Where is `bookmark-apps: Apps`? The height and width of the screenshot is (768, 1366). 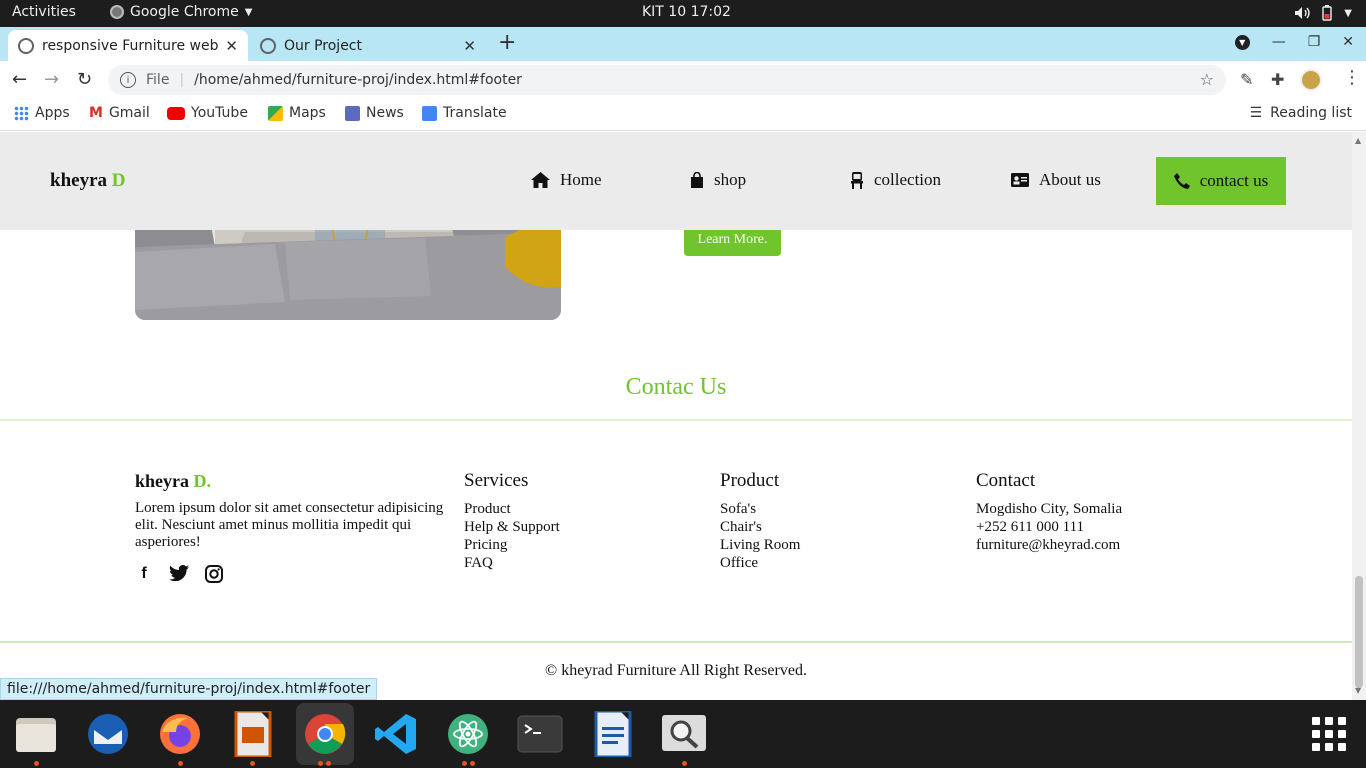 bookmark-apps: Apps is located at coordinates (42, 113).